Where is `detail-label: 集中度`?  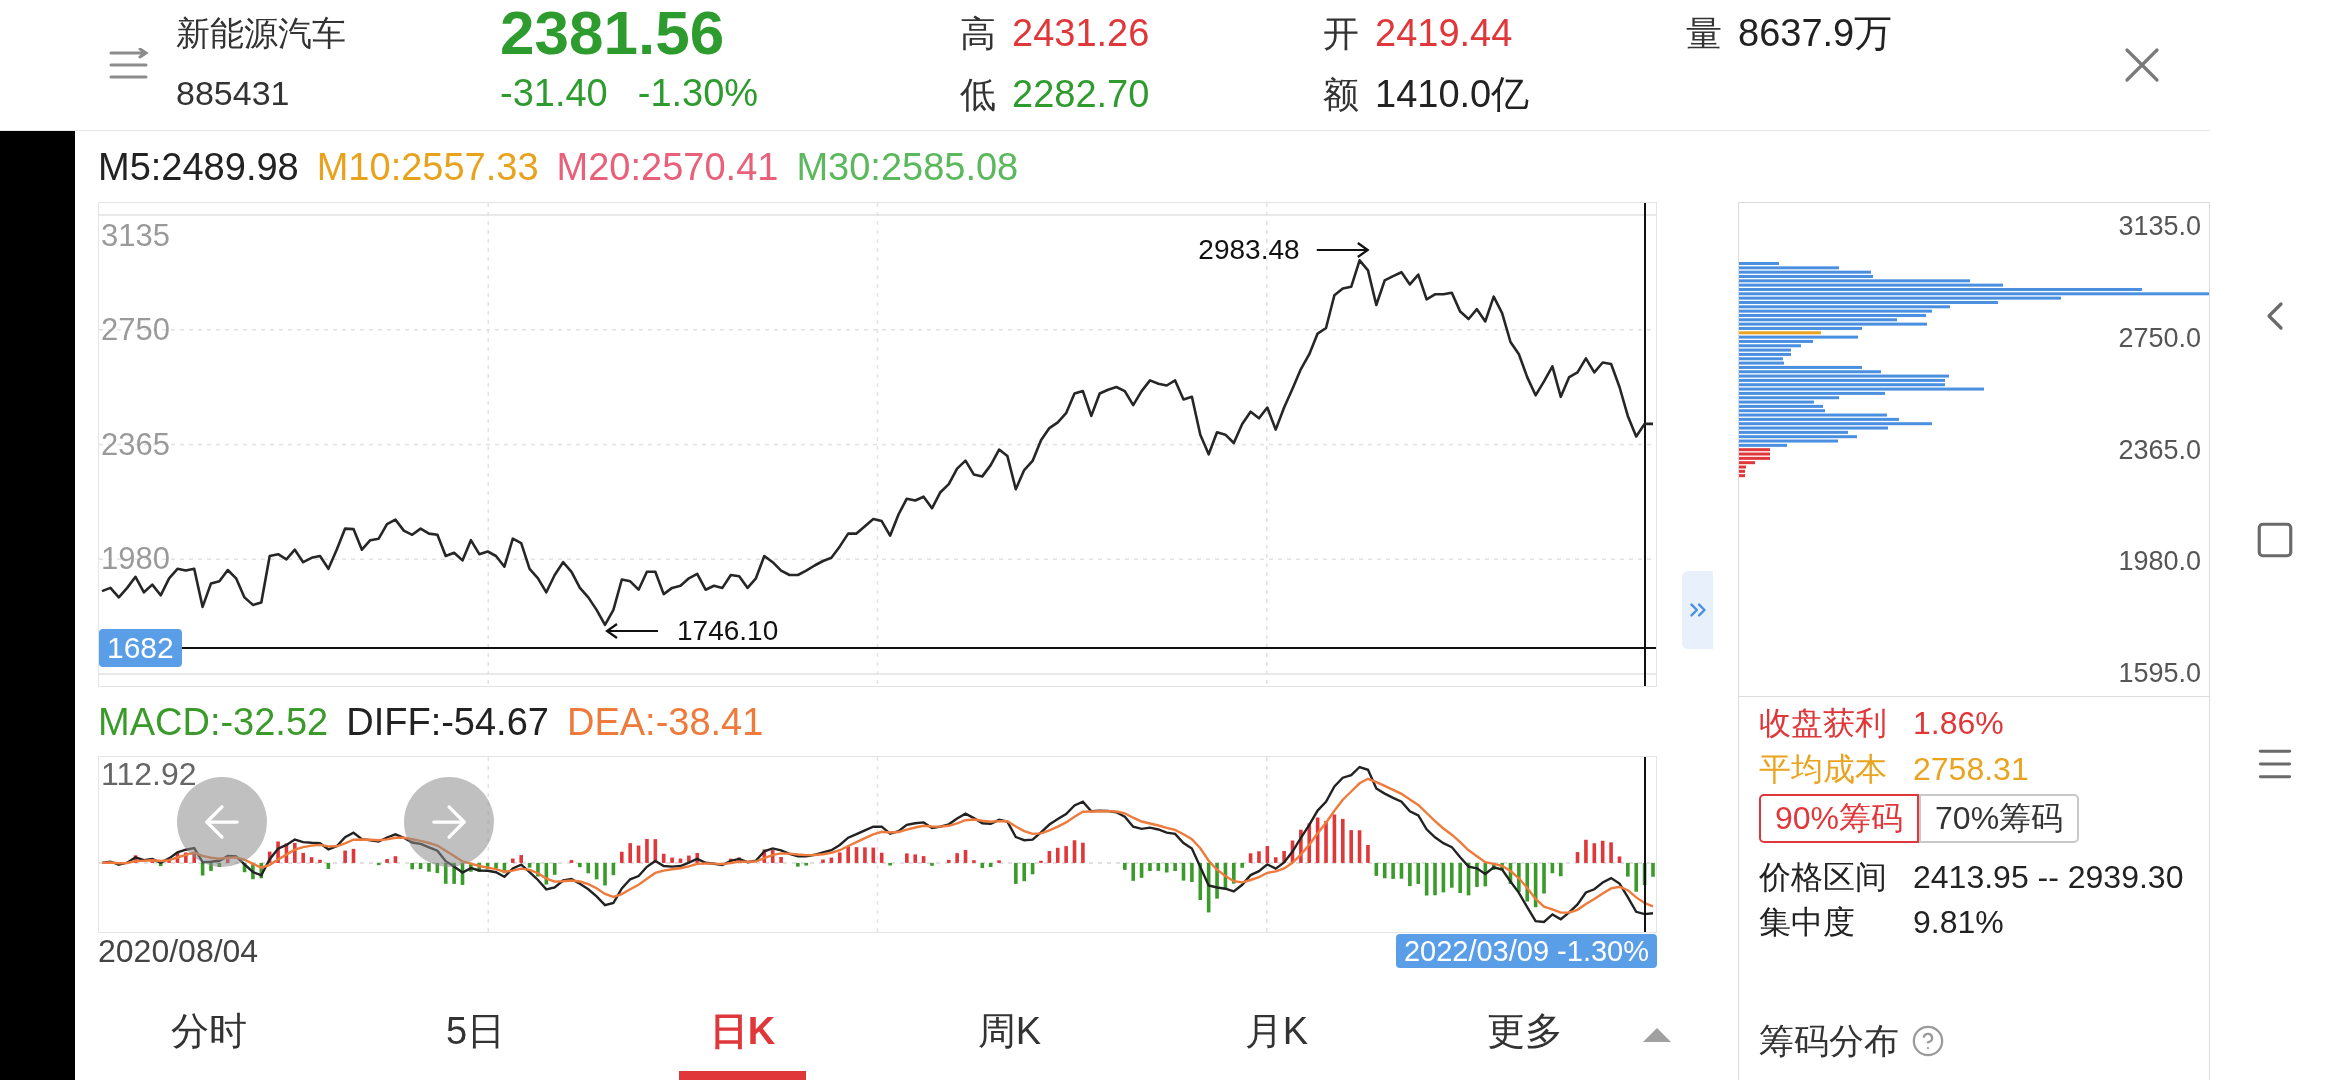
detail-label: 集中度 is located at coordinates (1807, 922).